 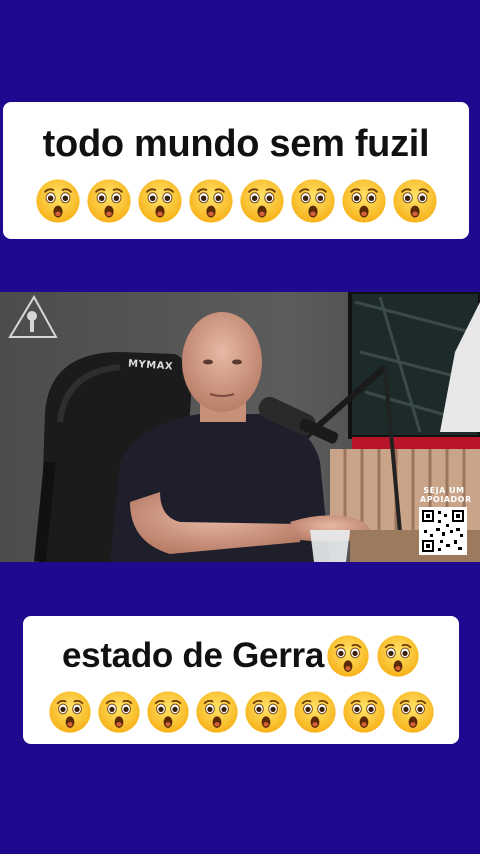 I want to click on qr-label: SEJA UM APOIADOR, so click(x=446, y=495).